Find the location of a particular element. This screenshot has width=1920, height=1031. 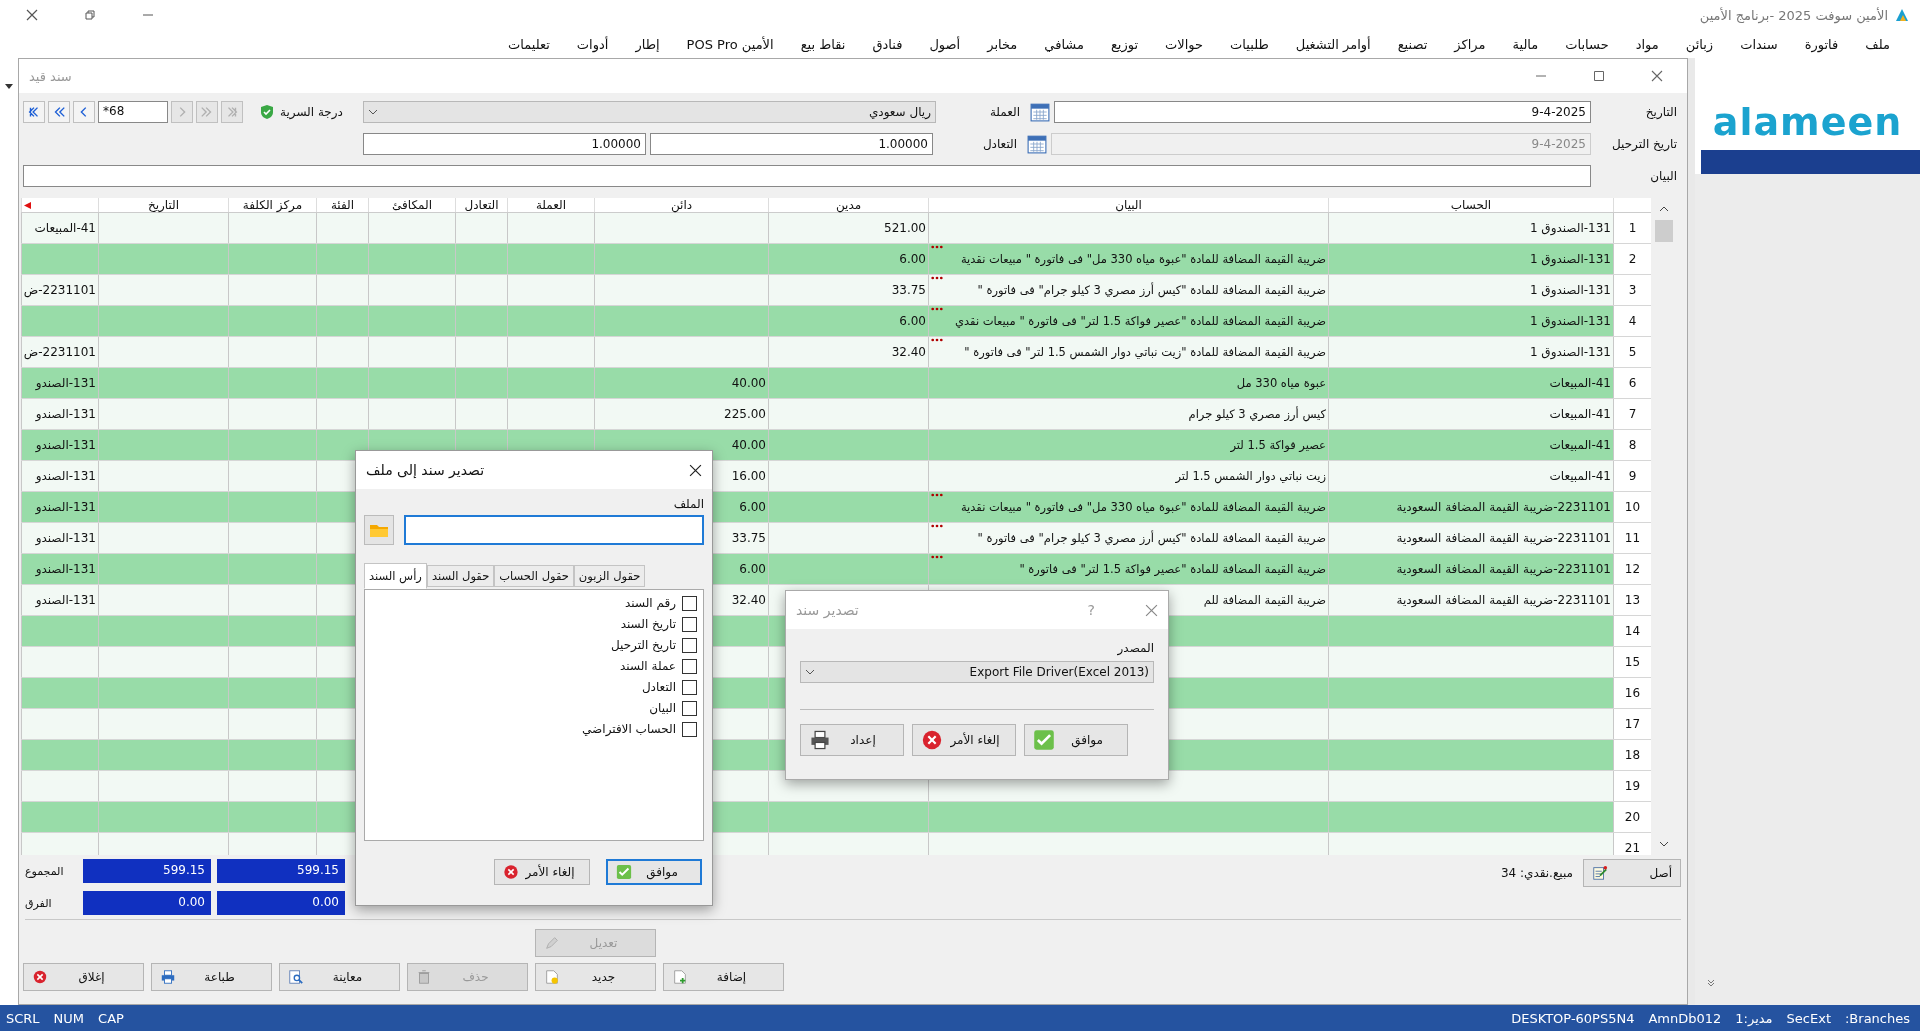

close-button: إغلاق is located at coordinates (83, 977).